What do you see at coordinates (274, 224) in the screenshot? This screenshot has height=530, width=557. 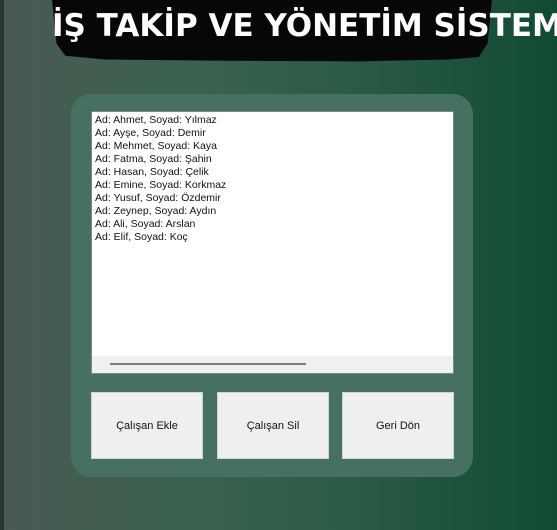 I see `list-item: Ad: Ali, Soyad: Arslan` at bounding box center [274, 224].